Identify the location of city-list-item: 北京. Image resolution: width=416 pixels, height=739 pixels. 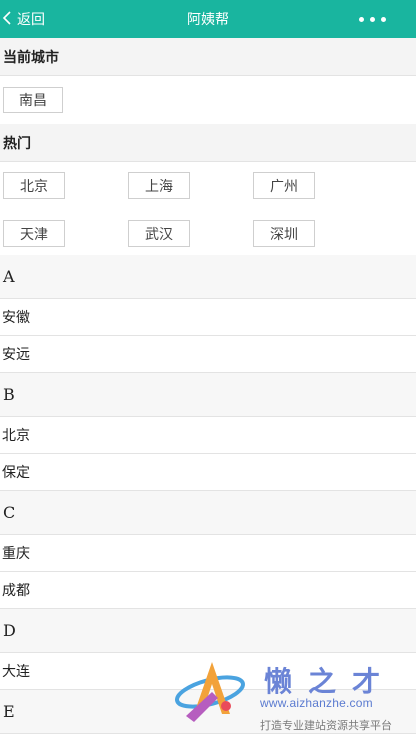
(208, 435).